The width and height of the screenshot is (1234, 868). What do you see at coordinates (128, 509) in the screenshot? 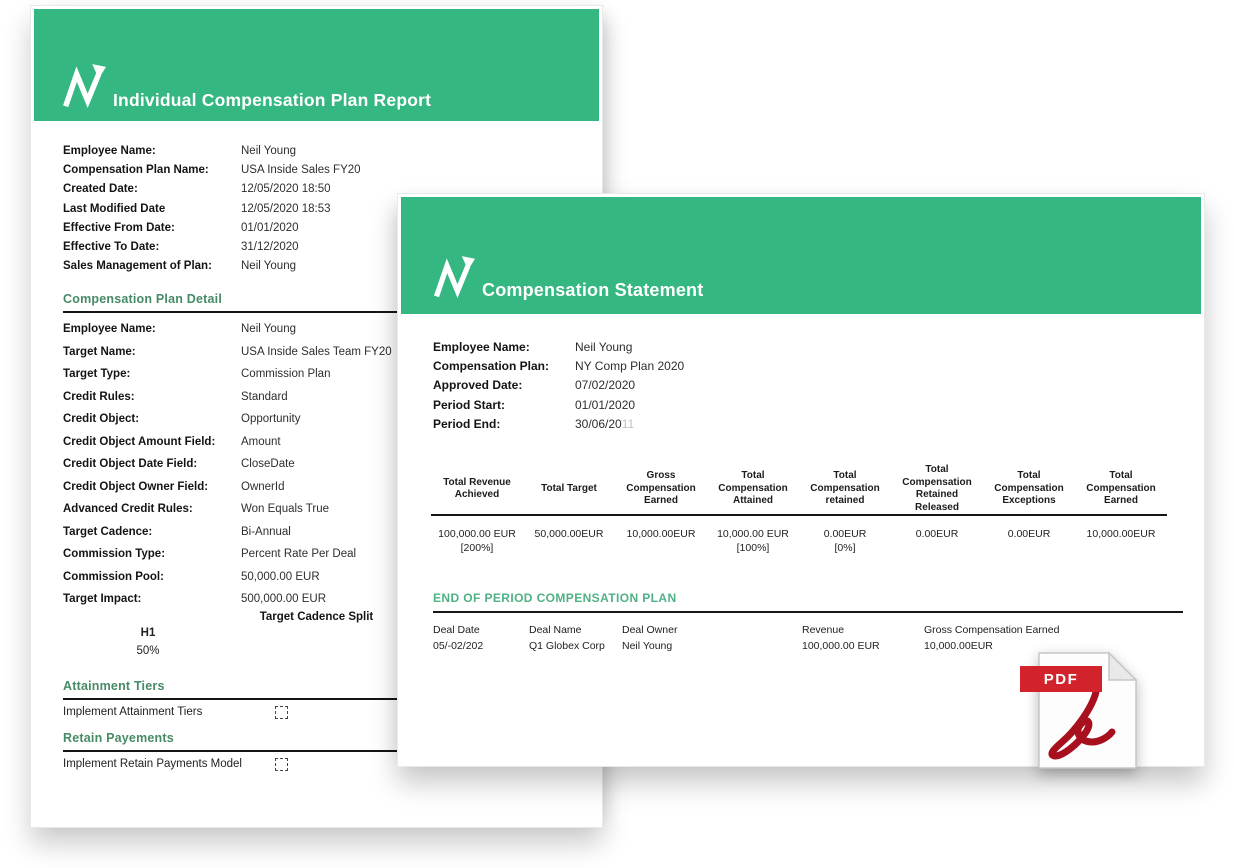
I see `field-label: Advanced Credit Rules:` at bounding box center [128, 509].